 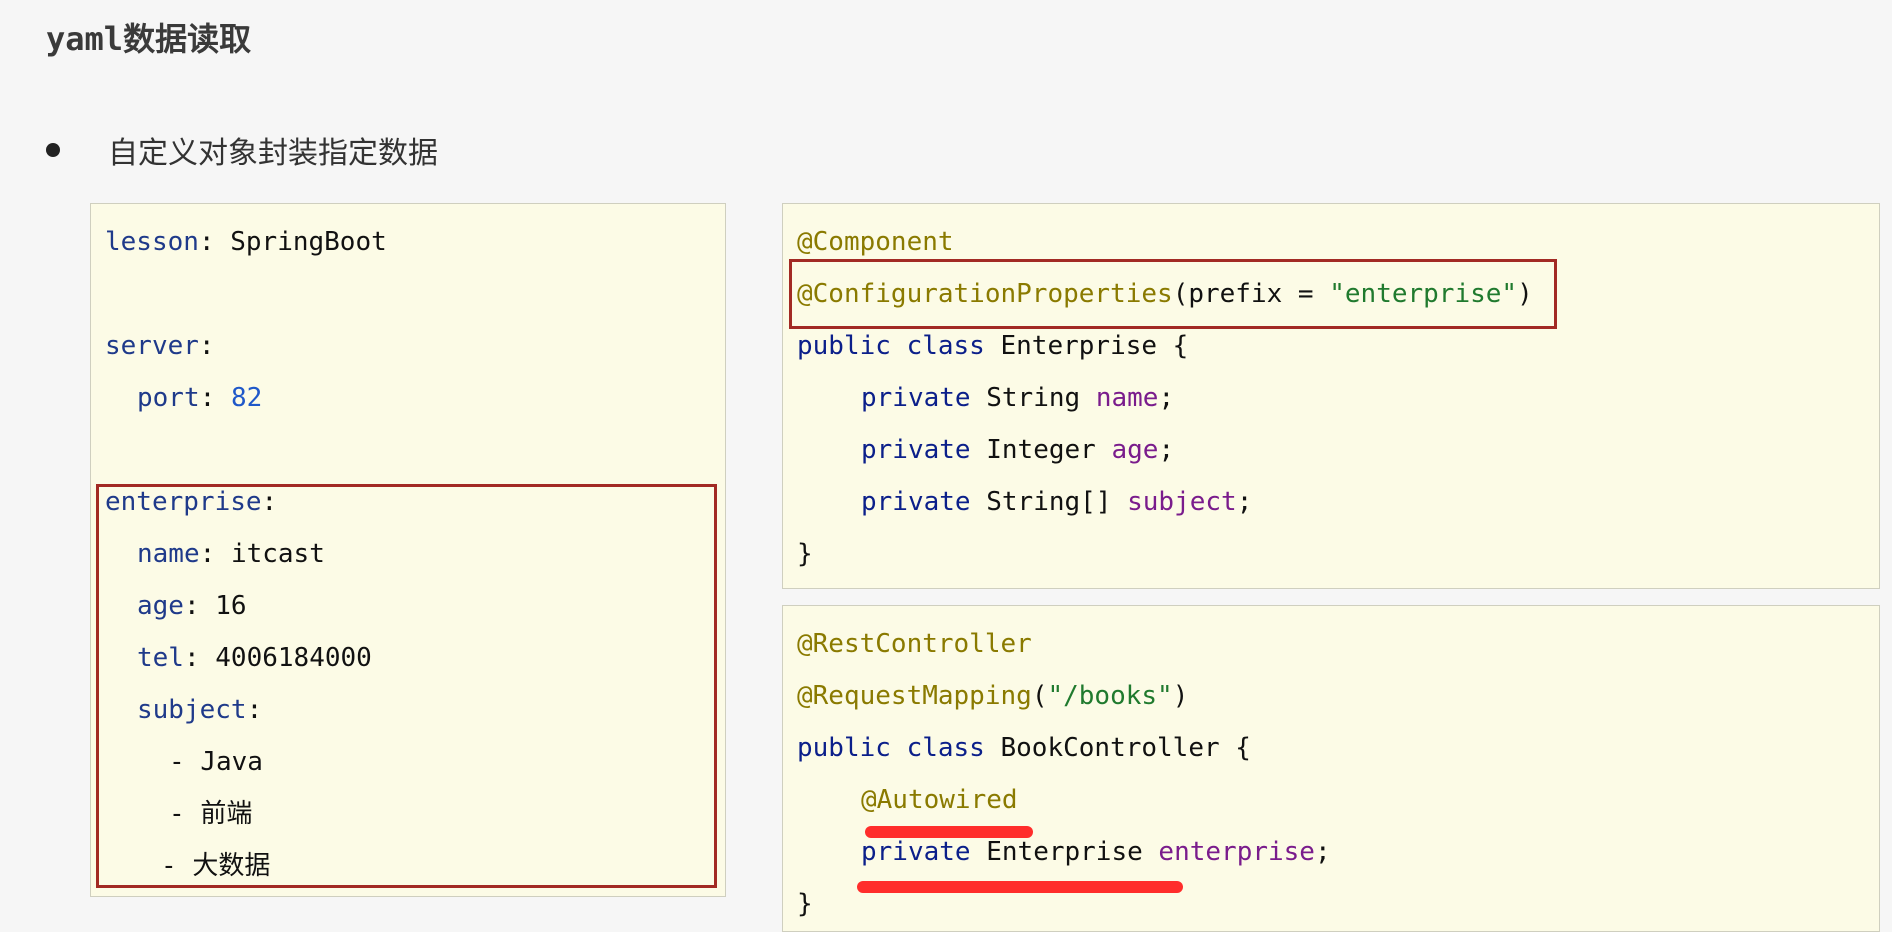 What do you see at coordinates (1020, 887) in the screenshot?
I see `underline-scribble` at bounding box center [1020, 887].